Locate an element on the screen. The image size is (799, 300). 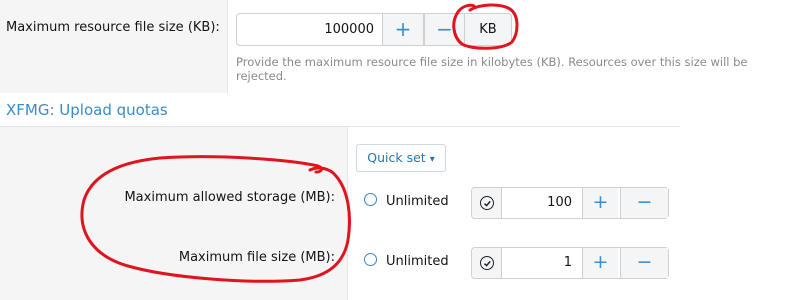
file-size-value-input: 1 is located at coordinates (542, 262).